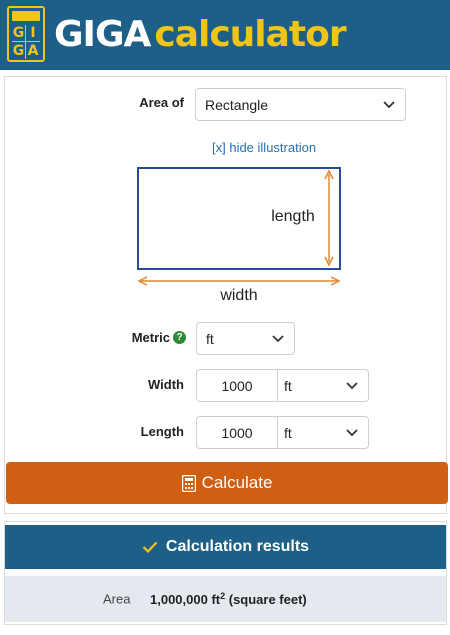  I want to click on calculator-icon, so click(188, 483).